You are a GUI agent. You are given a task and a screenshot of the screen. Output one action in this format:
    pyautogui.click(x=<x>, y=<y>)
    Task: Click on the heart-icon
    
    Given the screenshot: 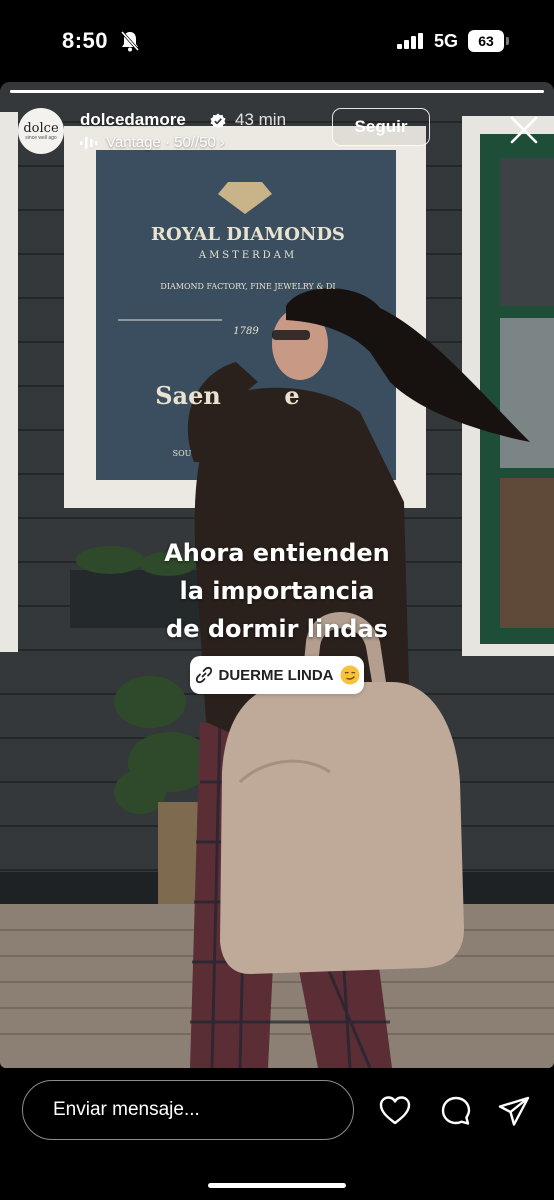 What is the action you would take?
    pyautogui.click(x=395, y=1111)
    